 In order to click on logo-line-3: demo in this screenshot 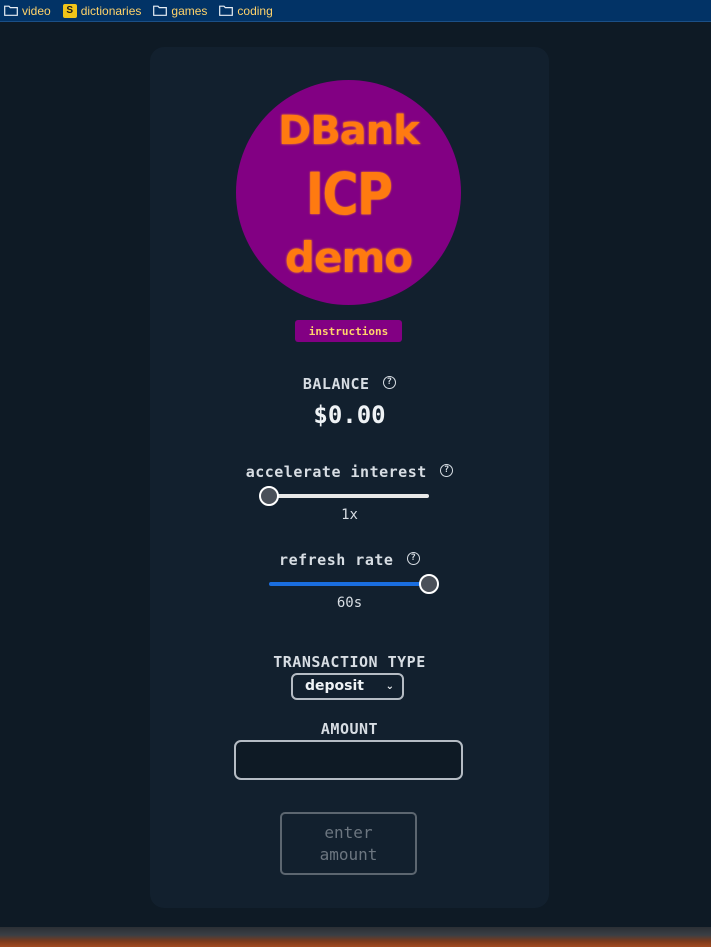, I will do `click(348, 257)`.